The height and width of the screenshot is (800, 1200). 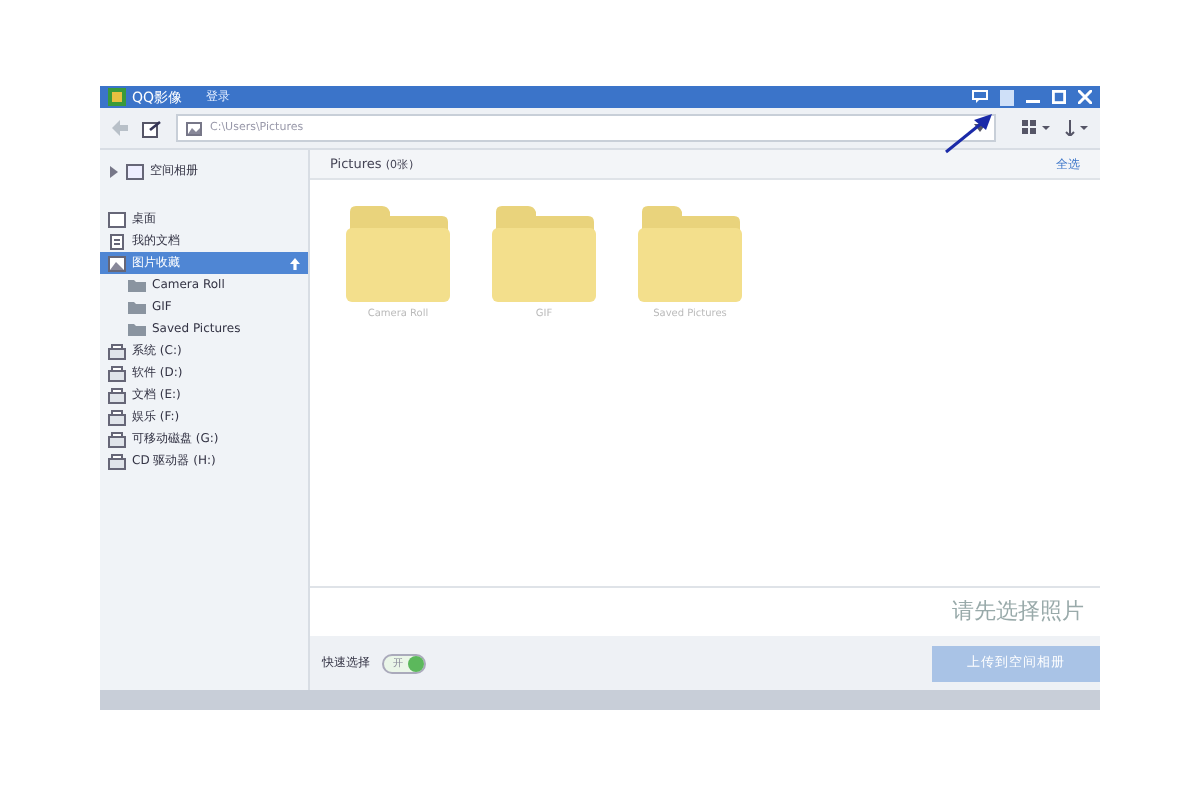 What do you see at coordinates (194, 128) in the screenshot?
I see `image-icon` at bounding box center [194, 128].